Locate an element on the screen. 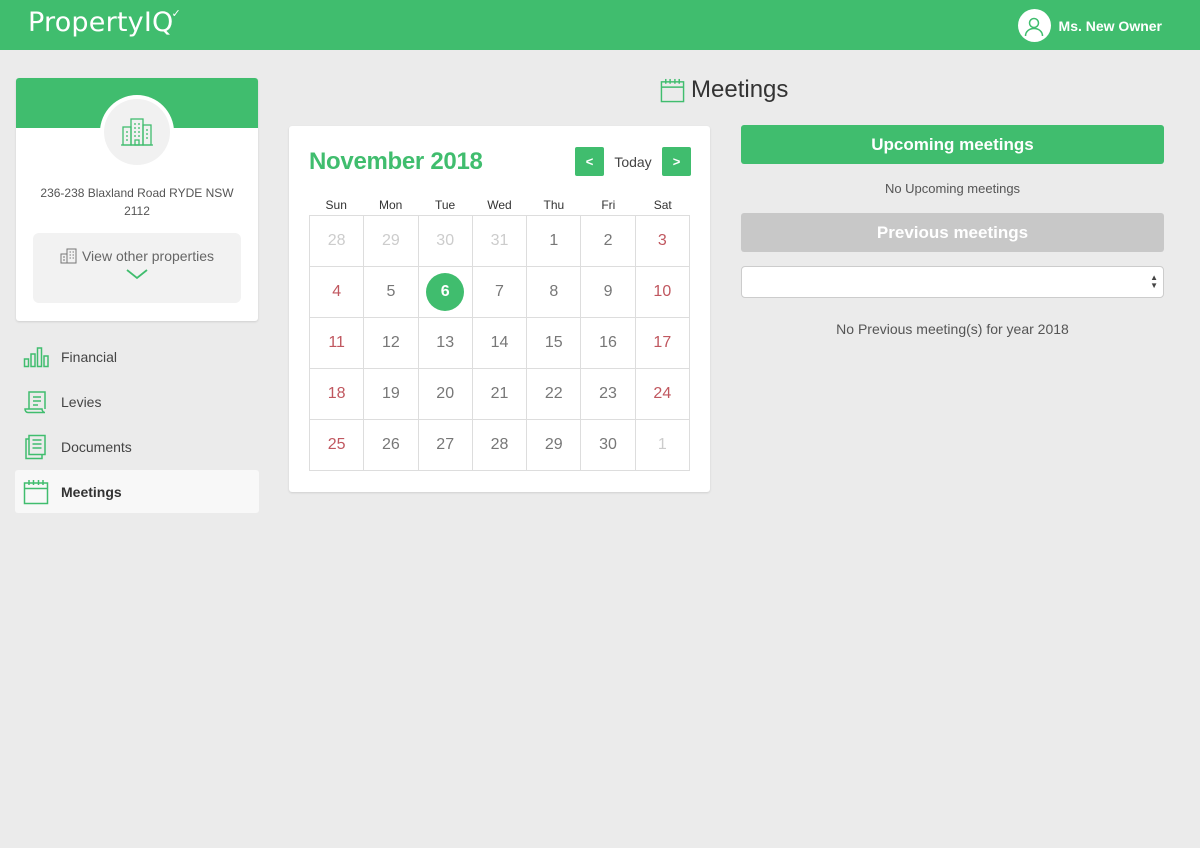  calendar-week-row: 4 5 6 7 8 9 10 is located at coordinates (500, 292).